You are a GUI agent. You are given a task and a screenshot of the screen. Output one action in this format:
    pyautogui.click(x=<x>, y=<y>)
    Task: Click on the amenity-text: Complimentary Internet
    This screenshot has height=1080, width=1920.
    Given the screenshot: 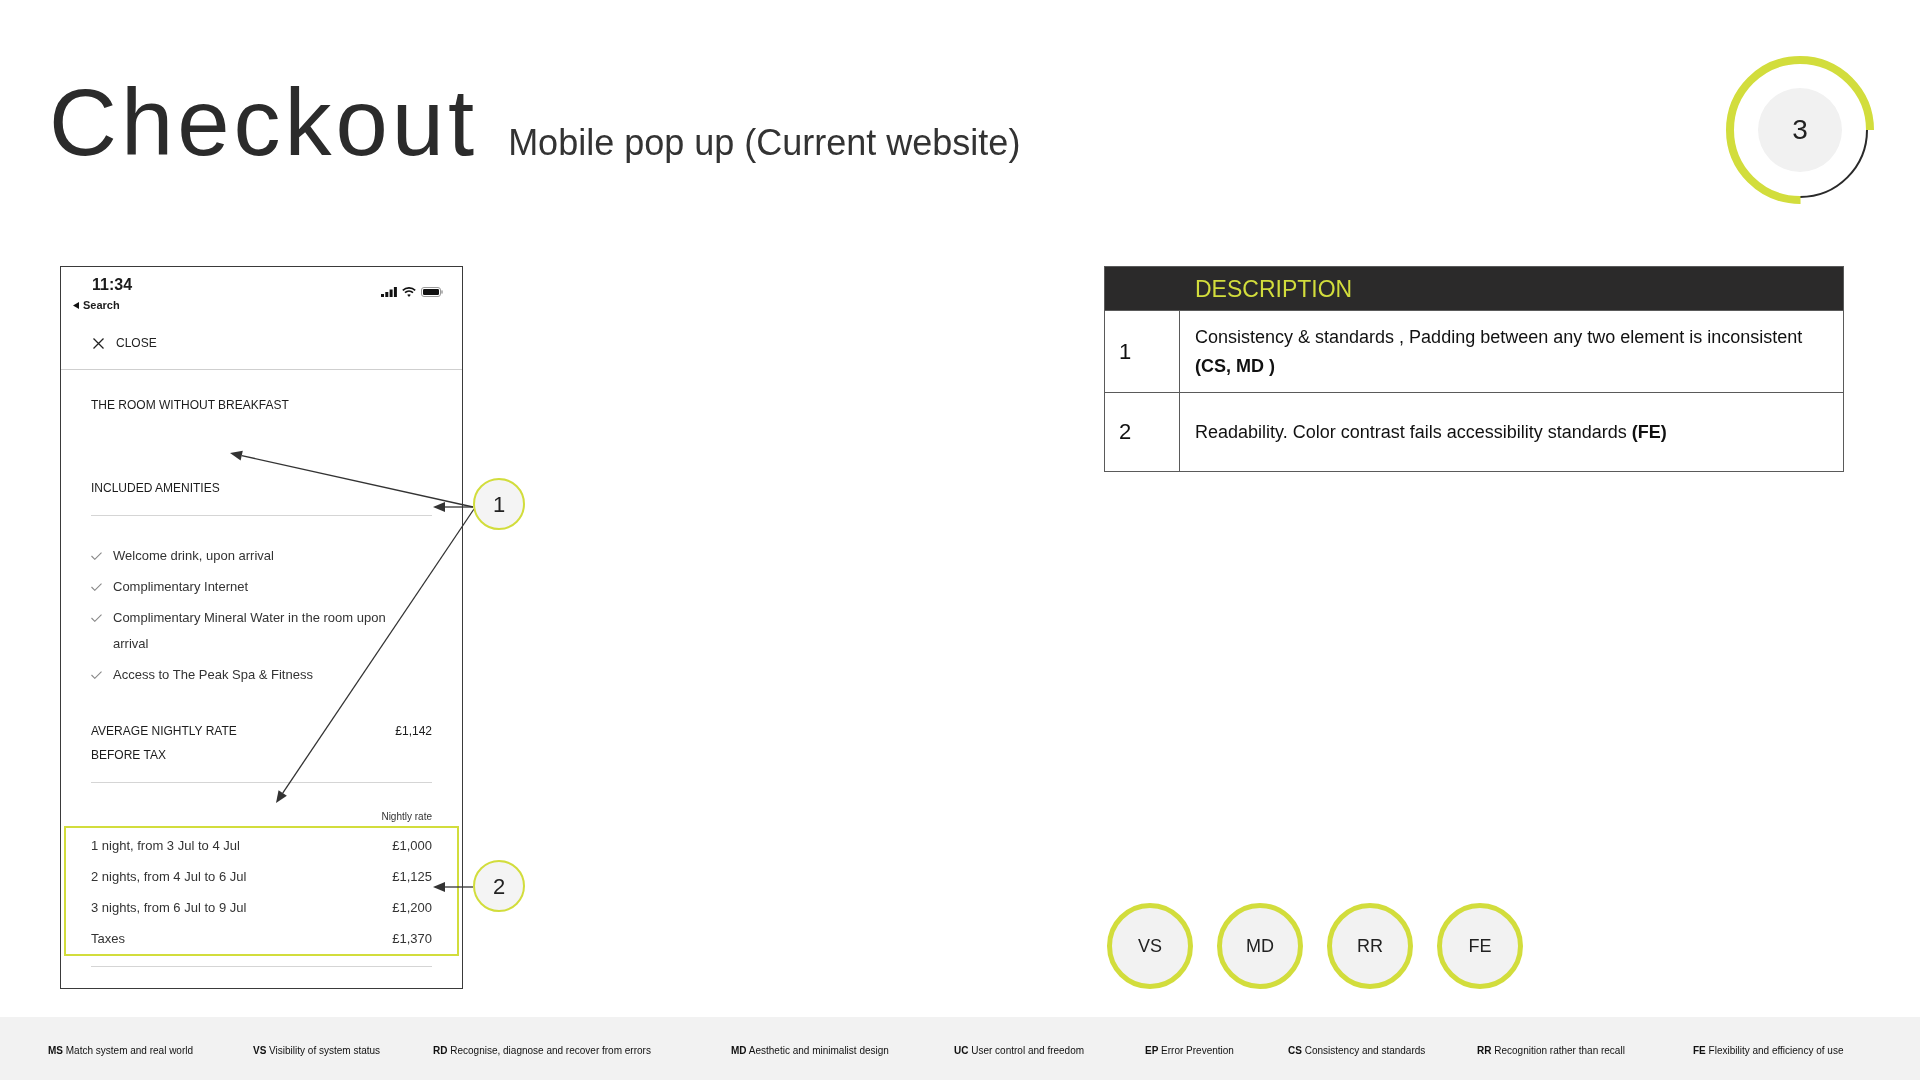 What is the action you would take?
    pyautogui.click(x=181, y=587)
    